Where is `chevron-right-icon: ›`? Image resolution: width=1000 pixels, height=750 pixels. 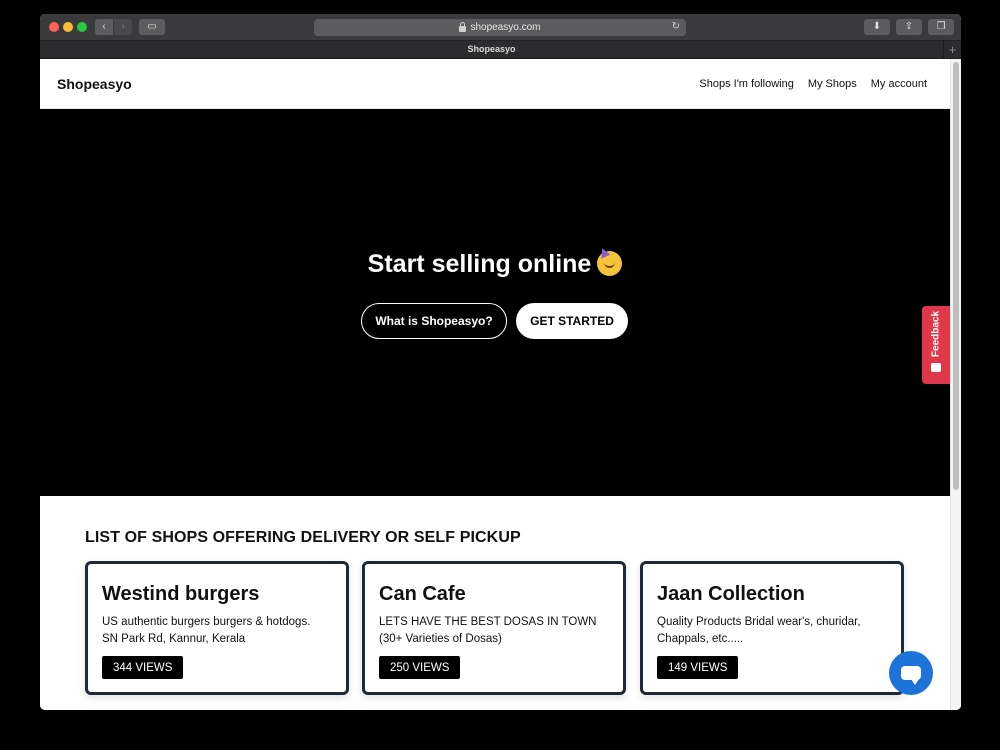
chevron-right-icon: › is located at coordinates (123, 26).